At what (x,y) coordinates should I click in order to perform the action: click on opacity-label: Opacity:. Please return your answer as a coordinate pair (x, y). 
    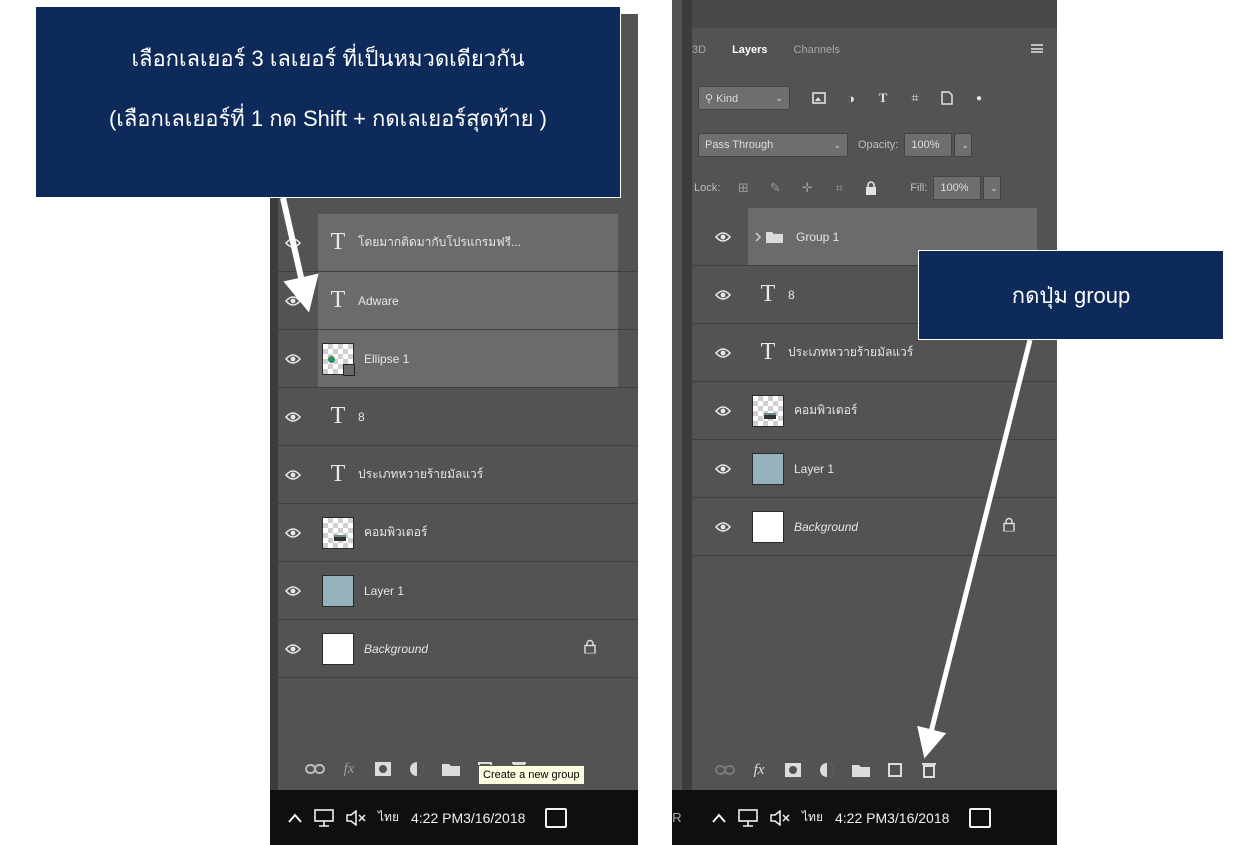
    Looking at the image, I should click on (878, 145).